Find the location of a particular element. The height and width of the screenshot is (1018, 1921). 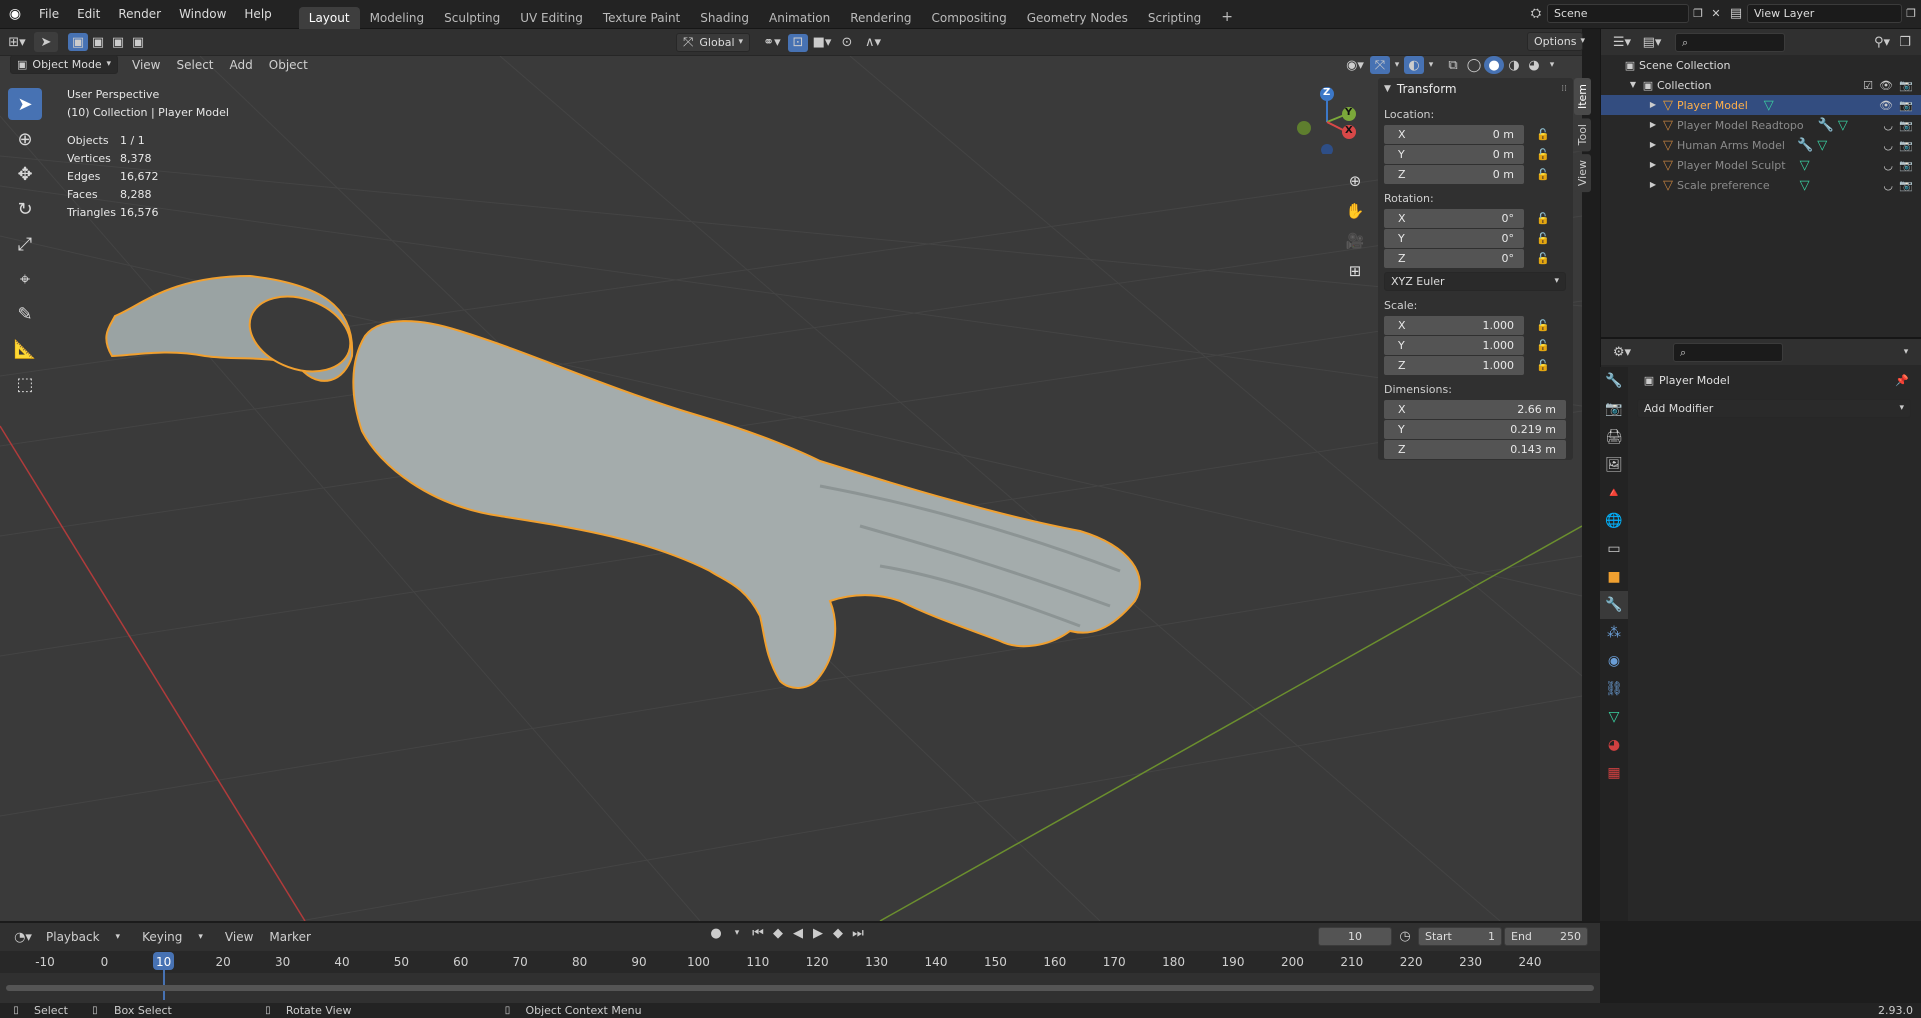

add-workspace-icon: + is located at coordinates (1227, 17).